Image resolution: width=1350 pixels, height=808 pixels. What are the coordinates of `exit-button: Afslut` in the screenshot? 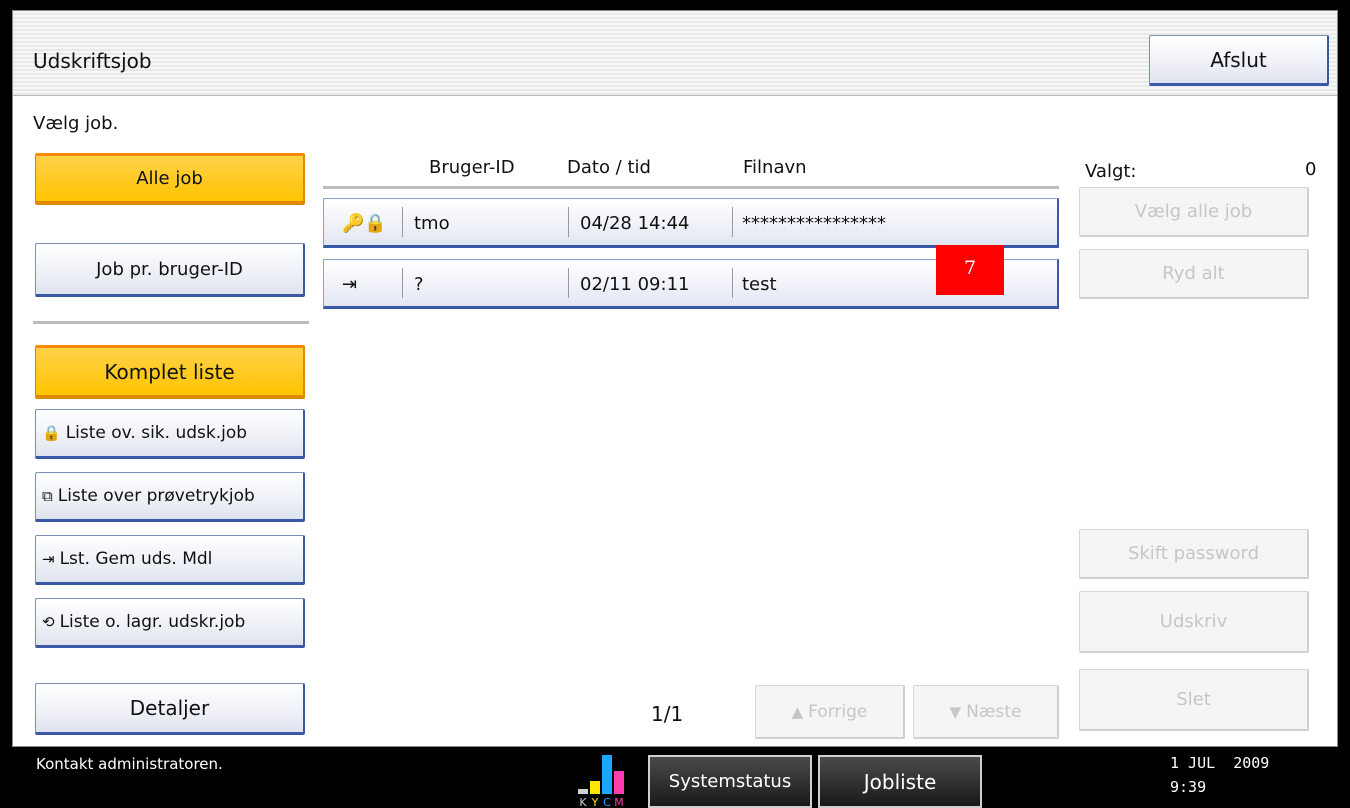 It's located at (1239, 60).